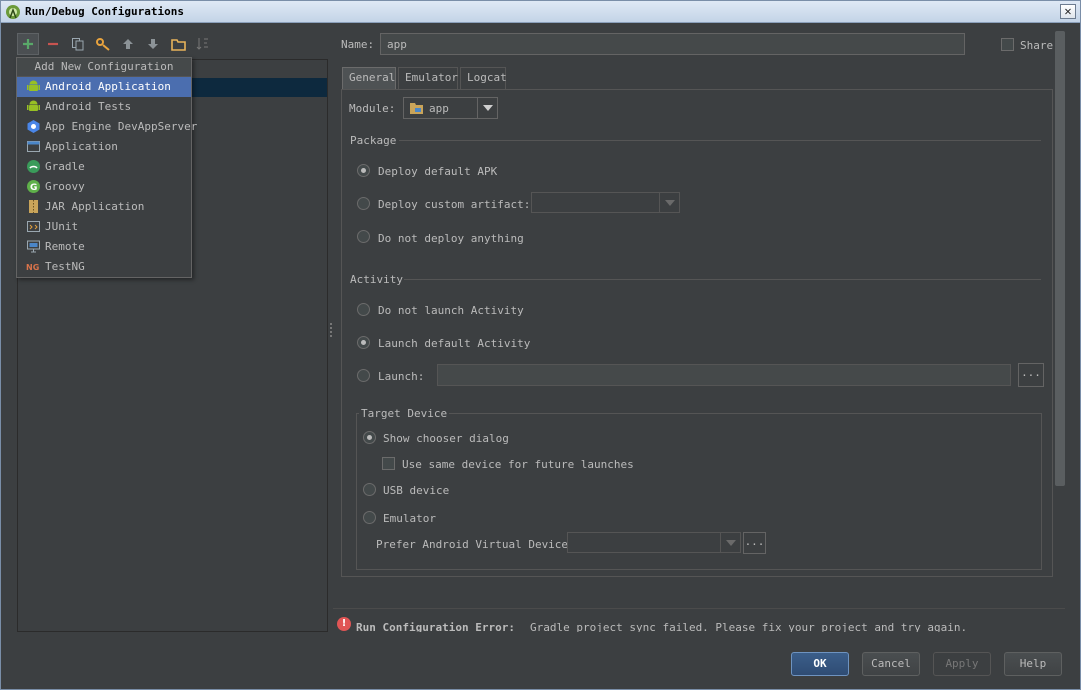 The width and height of the screenshot is (1081, 690). I want to click on app-engine-icon, so click(33, 126).